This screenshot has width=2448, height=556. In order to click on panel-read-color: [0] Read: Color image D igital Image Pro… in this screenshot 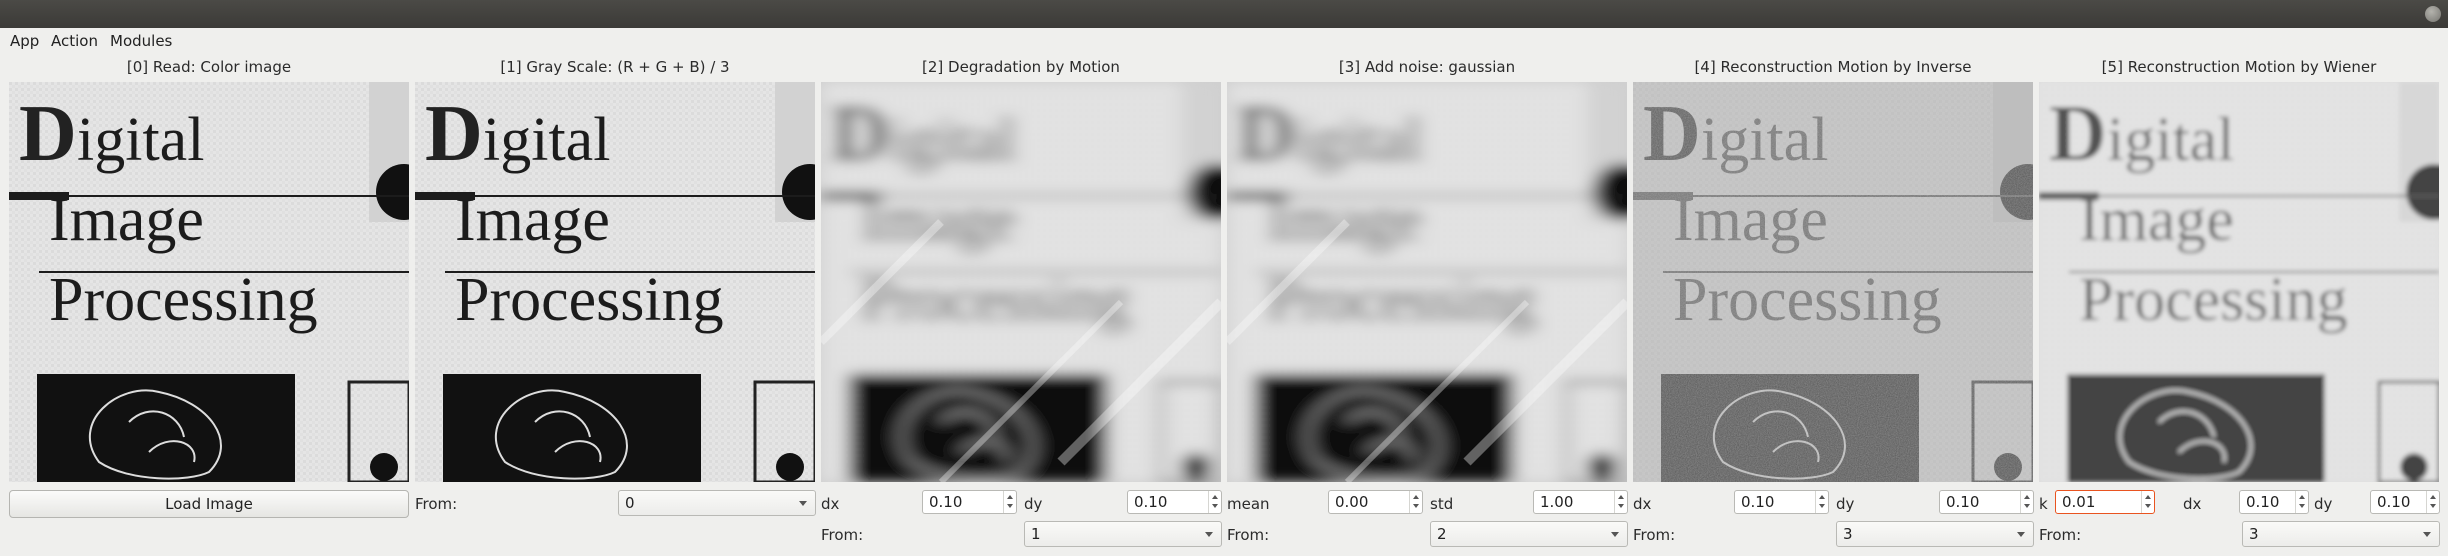, I will do `click(209, 288)`.